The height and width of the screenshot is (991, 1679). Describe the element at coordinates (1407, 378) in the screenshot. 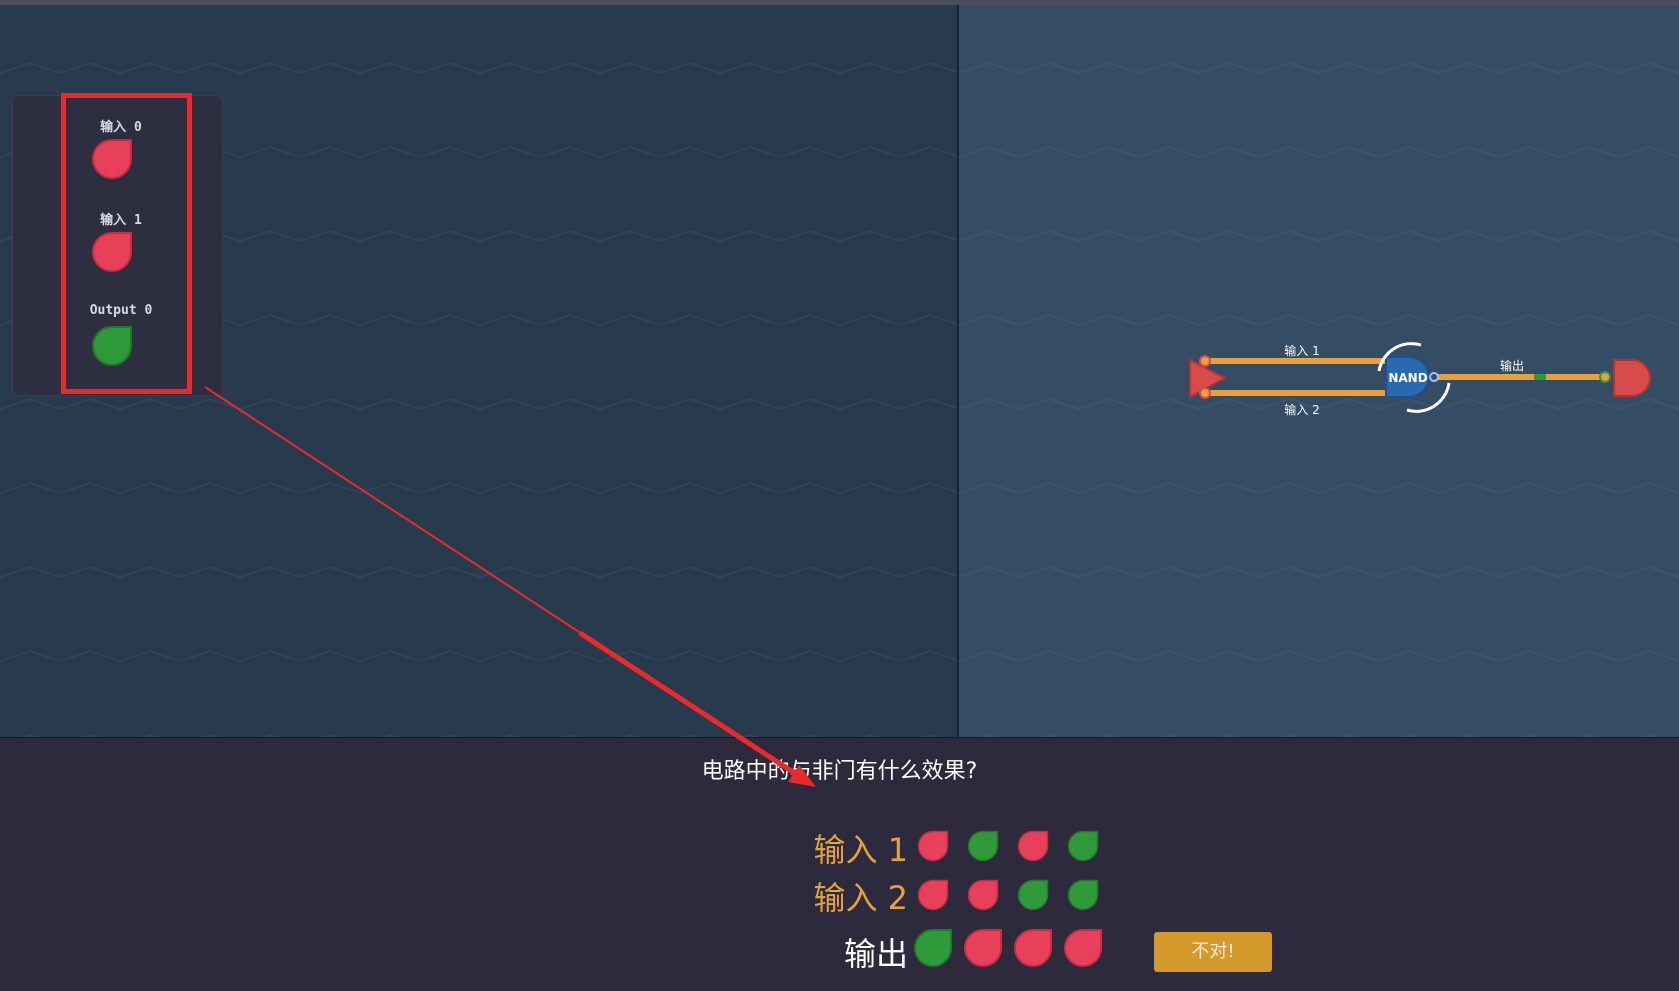

I see `nand-gate-label: NAND` at that location.